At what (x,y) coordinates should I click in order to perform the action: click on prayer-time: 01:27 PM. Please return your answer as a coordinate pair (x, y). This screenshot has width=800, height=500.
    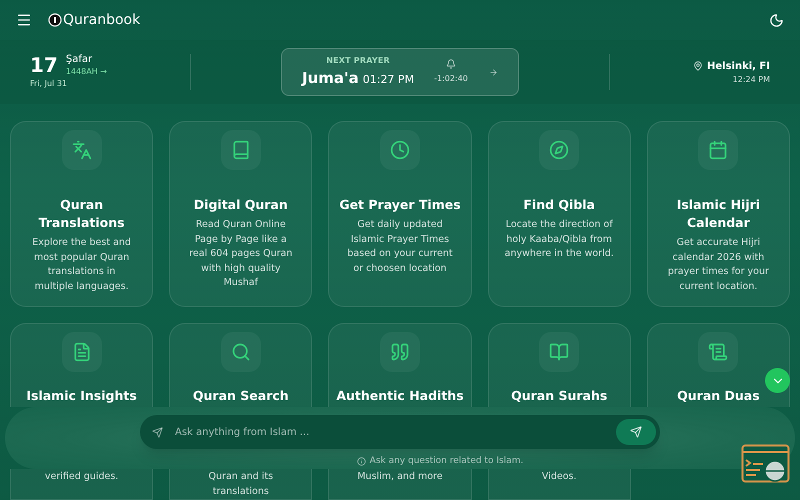
    Looking at the image, I should click on (388, 80).